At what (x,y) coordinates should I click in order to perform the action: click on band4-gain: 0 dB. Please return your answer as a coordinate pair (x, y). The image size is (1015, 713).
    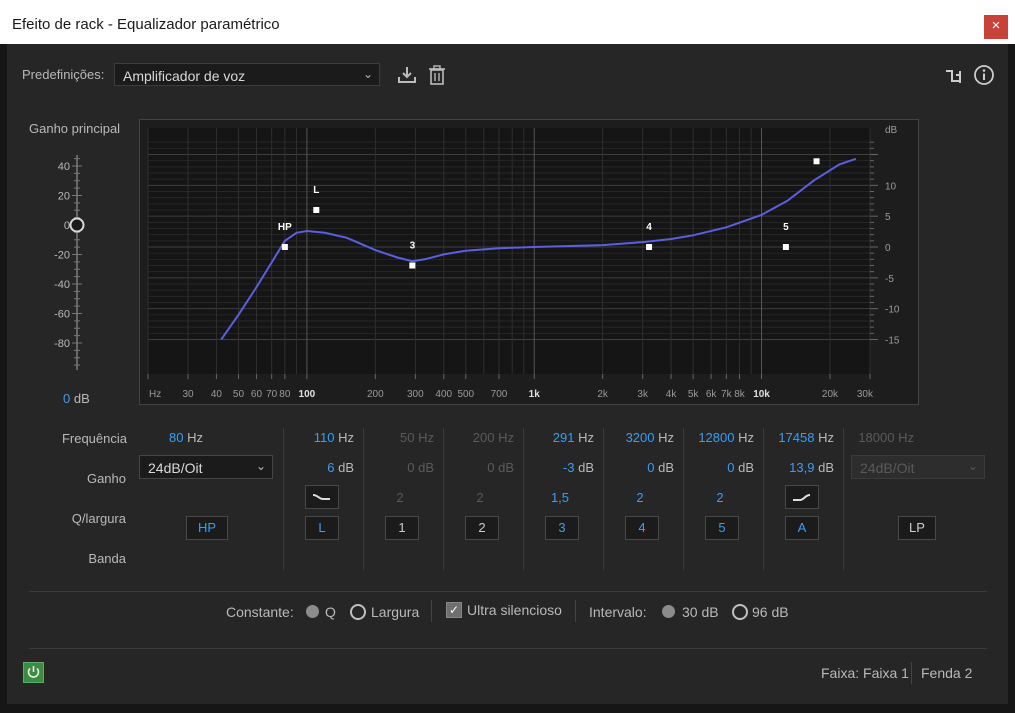
    Looking at the image, I should click on (638, 467).